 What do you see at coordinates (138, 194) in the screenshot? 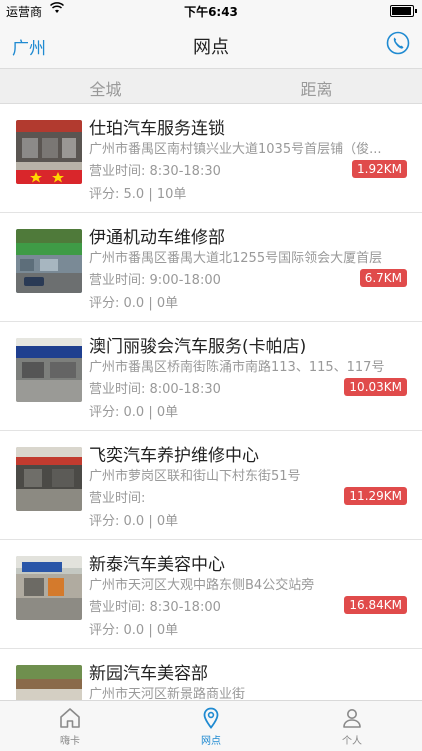
I see `shop-rating: 评分: 5.0 | 10单` at bounding box center [138, 194].